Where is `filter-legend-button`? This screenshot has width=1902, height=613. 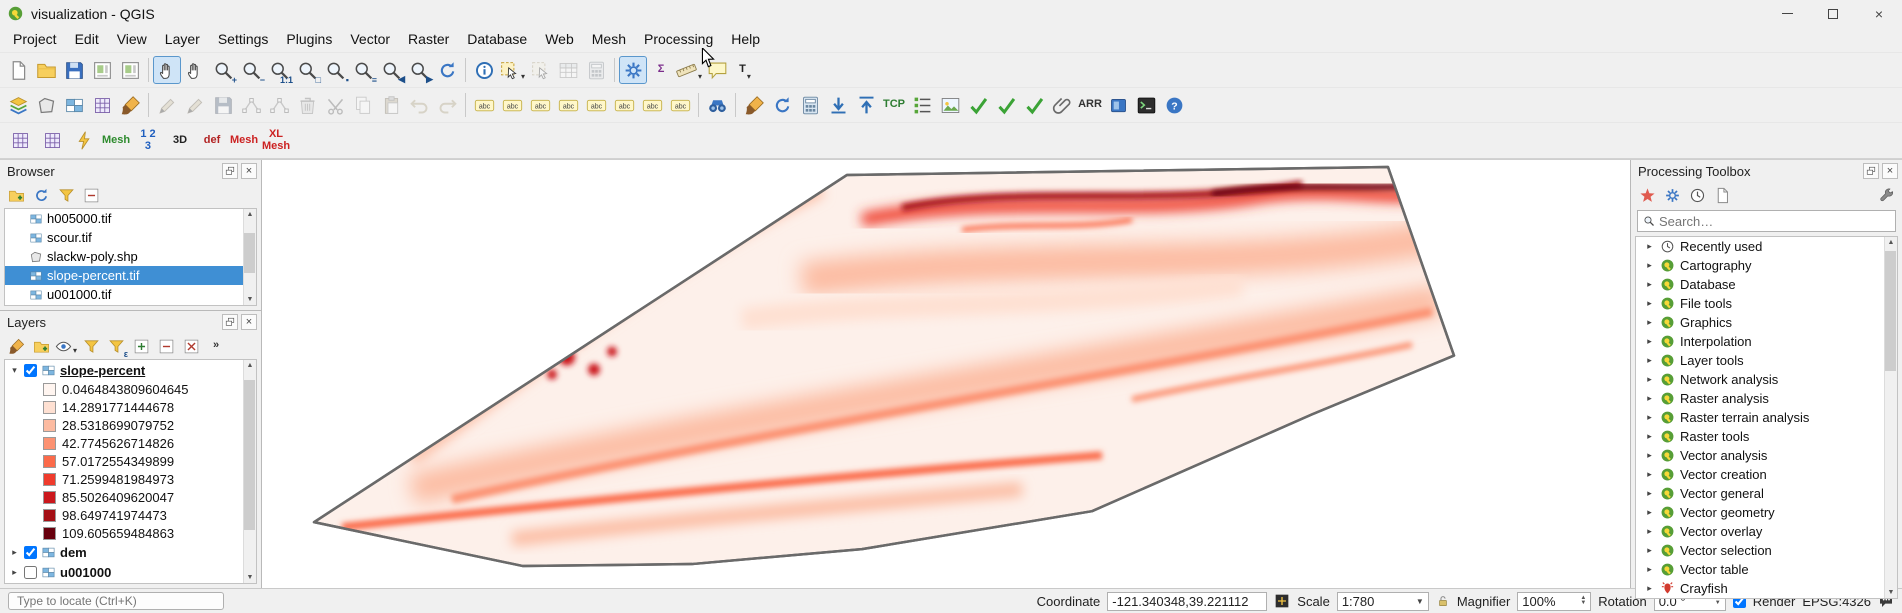 filter-legend-button is located at coordinates (91, 346).